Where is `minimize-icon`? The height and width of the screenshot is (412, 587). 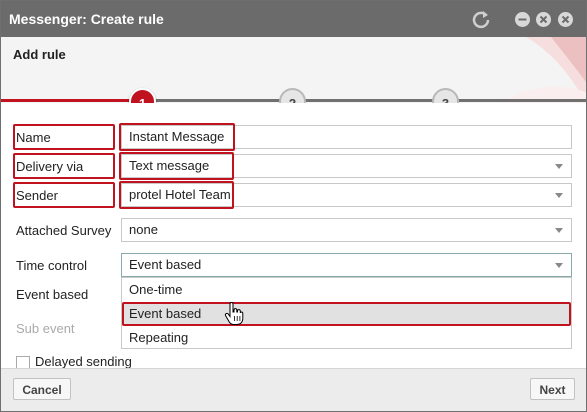
minimize-icon is located at coordinates (522, 19).